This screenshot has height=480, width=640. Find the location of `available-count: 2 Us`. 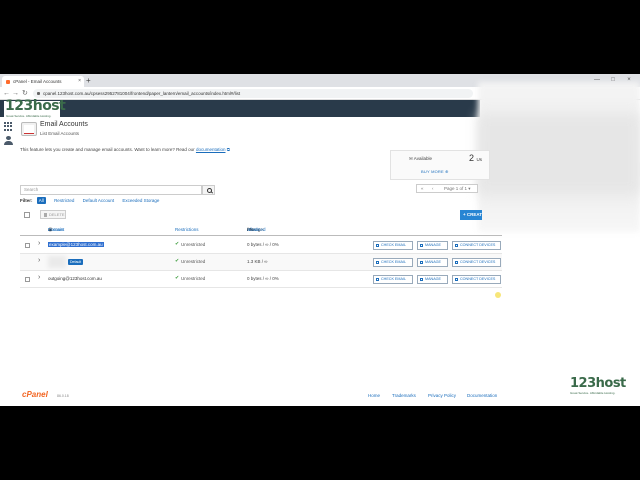

available-count: 2 Us is located at coordinates (476, 158).